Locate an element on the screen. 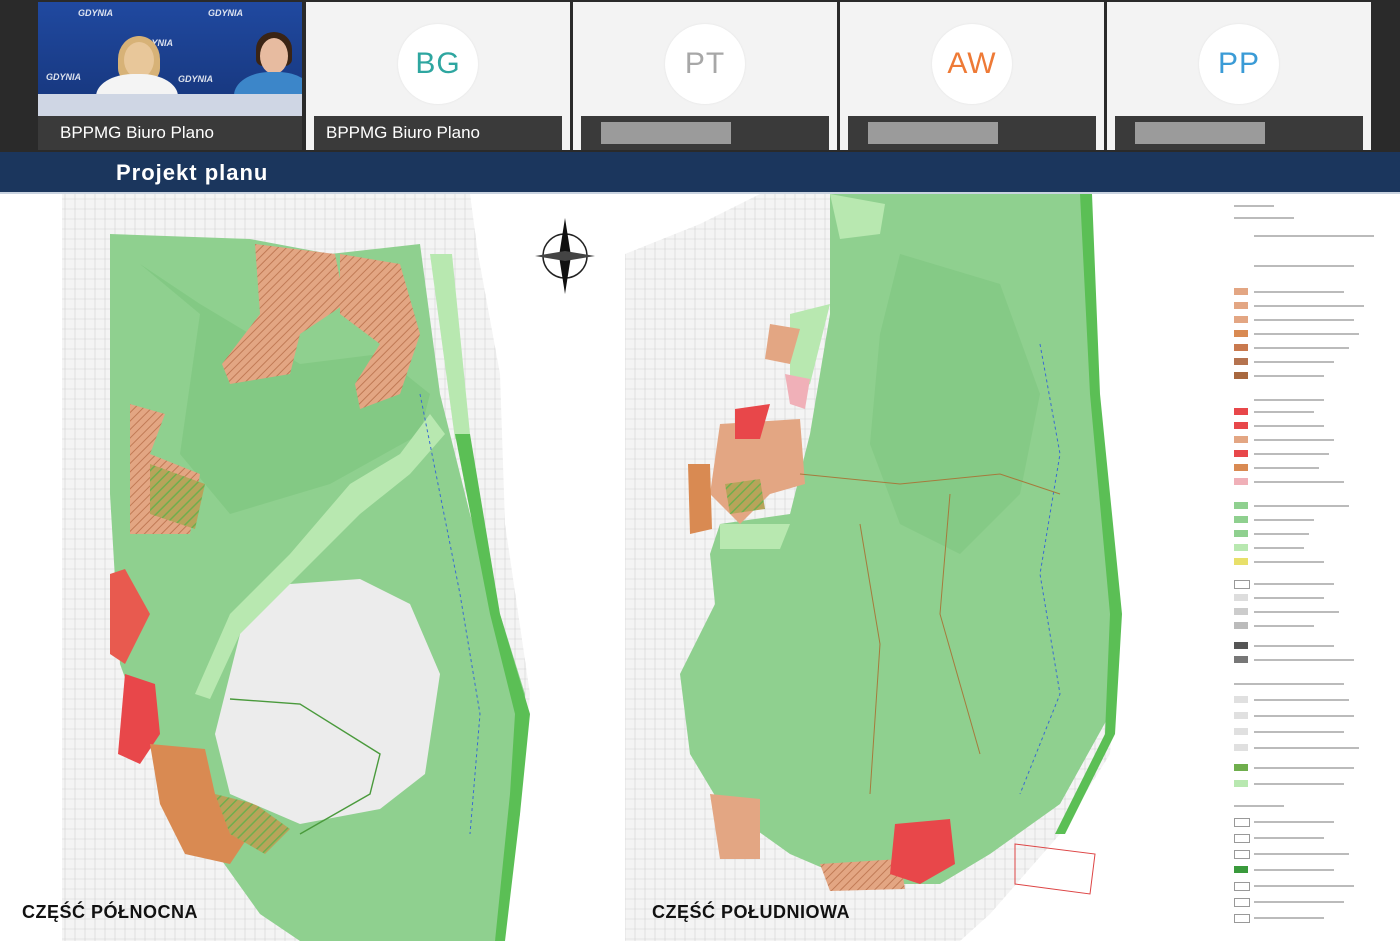  meadow-zone-south is located at coordinates (755, 536).